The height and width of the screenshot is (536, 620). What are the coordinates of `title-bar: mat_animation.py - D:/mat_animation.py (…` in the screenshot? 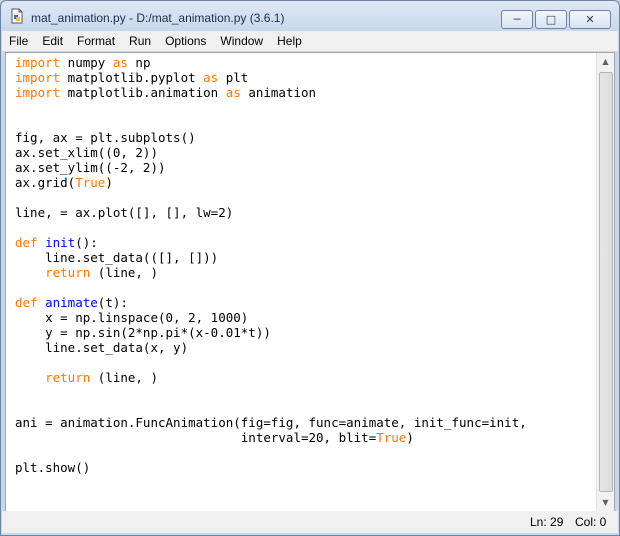 It's located at (310, 16).